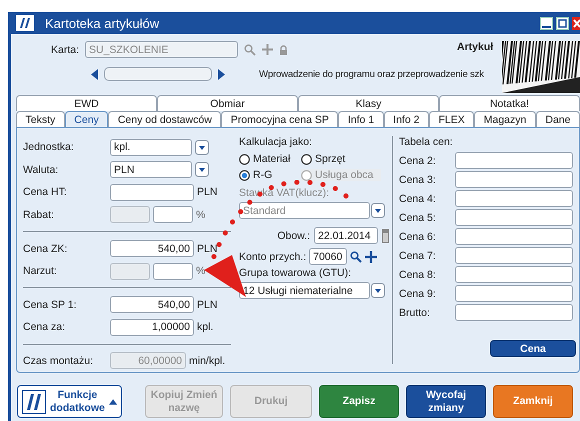 The width and height of the screenshot is (580, 421). I want to click on dropdown-field: kpl., so click(151, 147).